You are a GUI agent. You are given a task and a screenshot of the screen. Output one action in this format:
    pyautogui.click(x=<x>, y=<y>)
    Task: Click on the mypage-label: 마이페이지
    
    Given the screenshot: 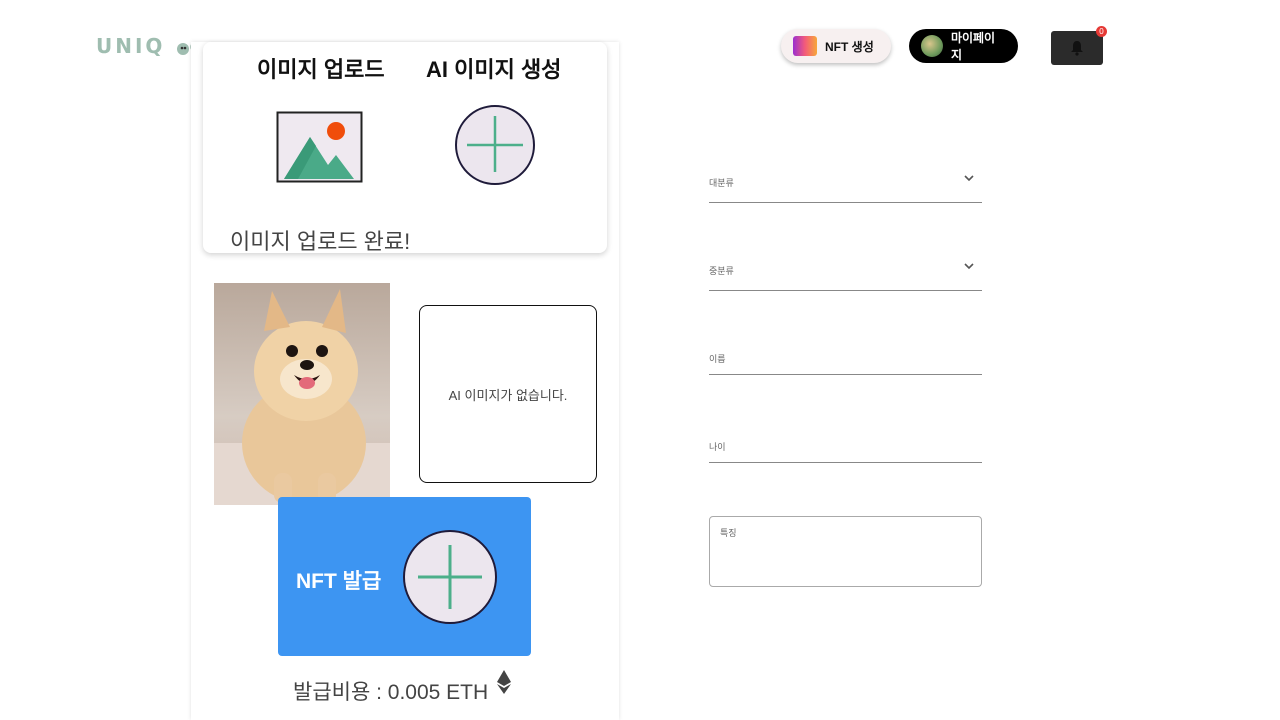 What is the action you would take?
    pyautogui.click(x=973, y=46)
    